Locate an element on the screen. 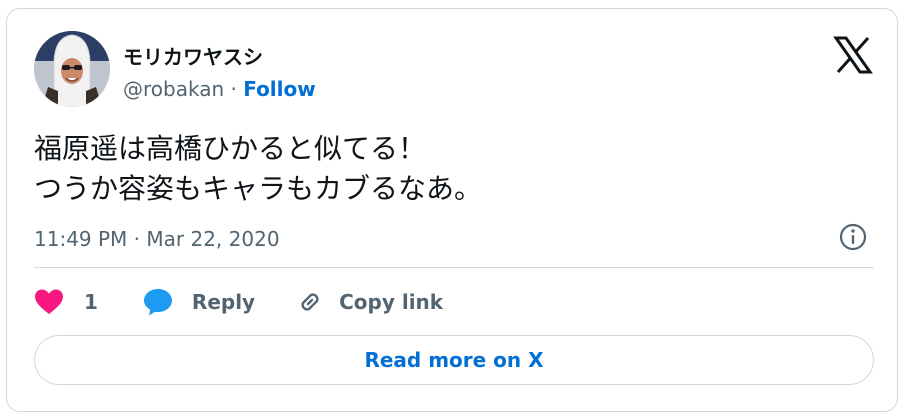 The image size is (906, 419). heart-icon is located at coordinates (49, 301).